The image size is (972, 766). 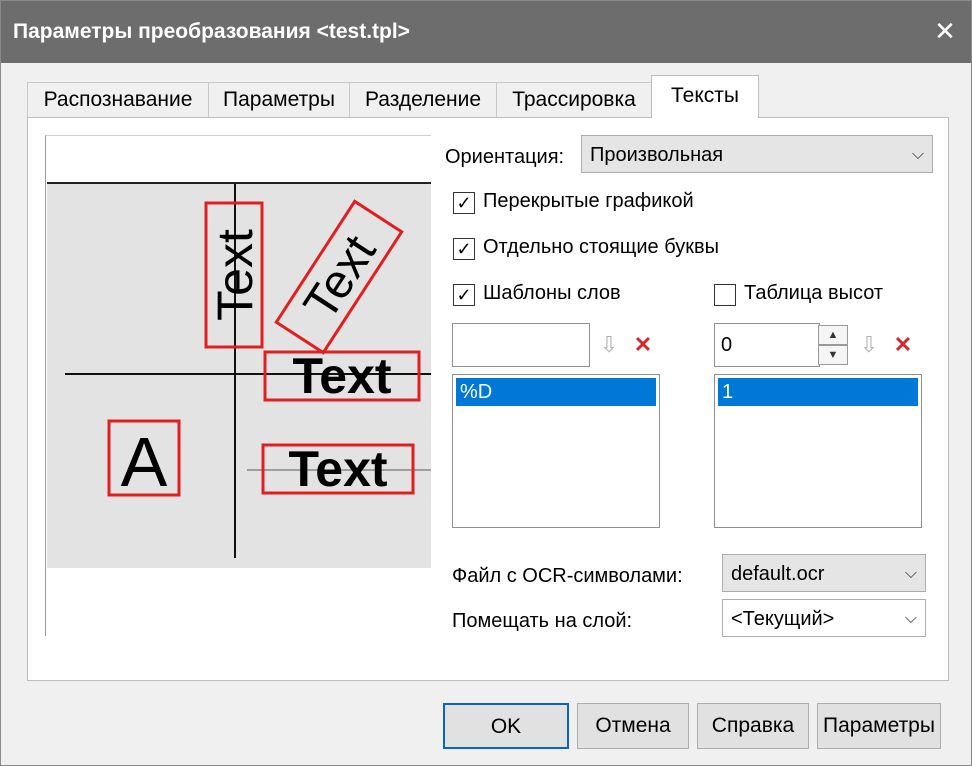 What do you see at coordinates (814, 293) in the screenshot?
I see `height-table-label: Таблица высот` at bounding box center [814, 293].